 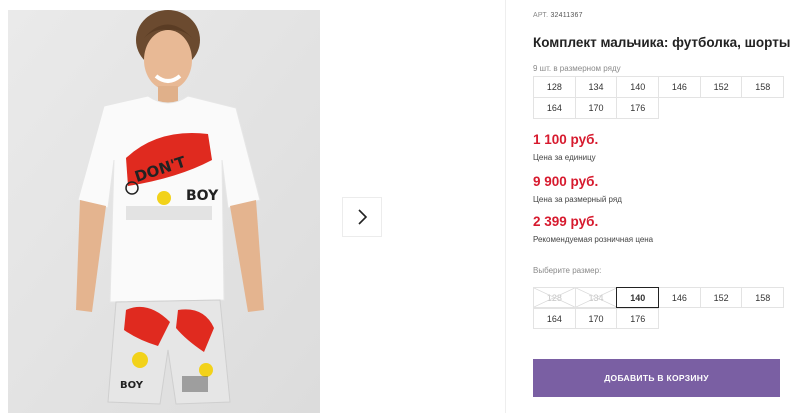 I want to click on size-option-label: 146, so click(x=679, y=297).